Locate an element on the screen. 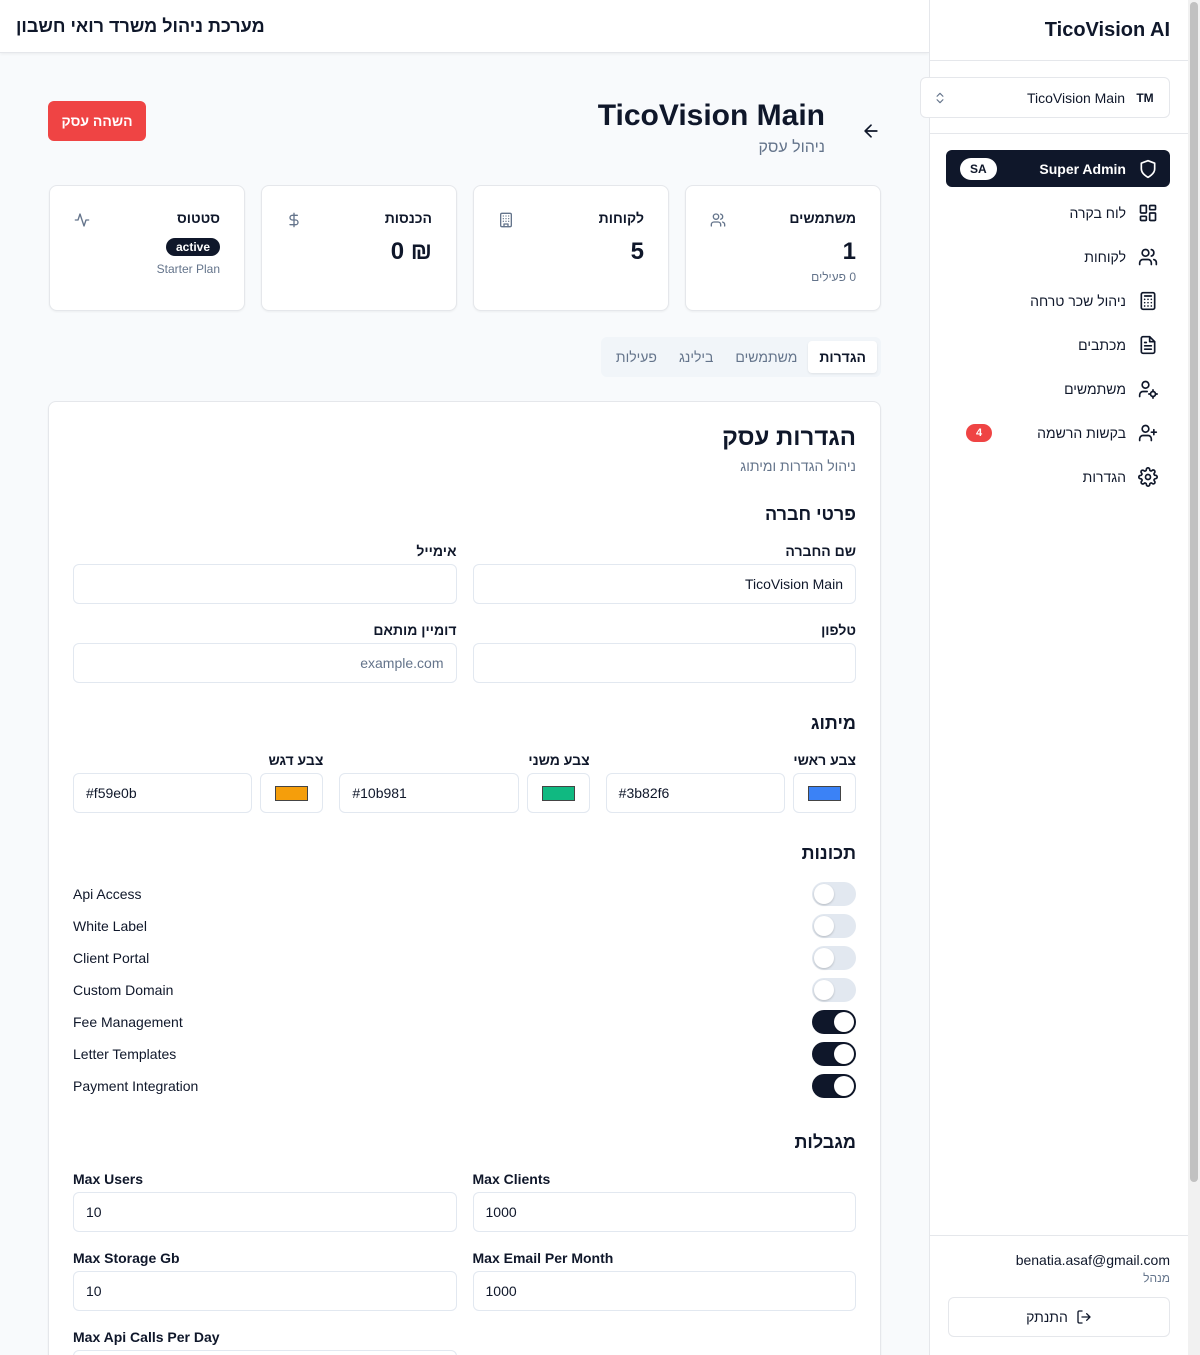 This screenshot has height=1355, width=1200. user-cog-icon is located at coordinates (1148, 389).